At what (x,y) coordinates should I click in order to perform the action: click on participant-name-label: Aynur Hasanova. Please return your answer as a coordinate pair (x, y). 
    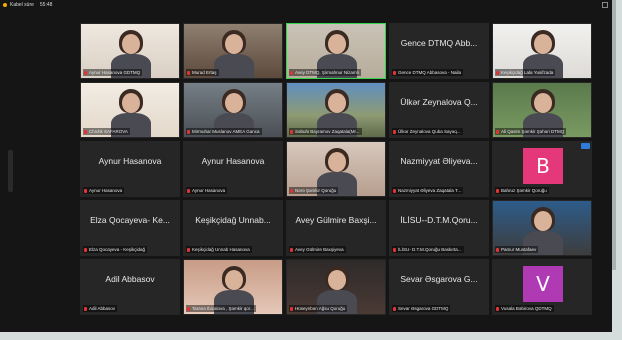
    Looking at the image, I should click on (207, 190).